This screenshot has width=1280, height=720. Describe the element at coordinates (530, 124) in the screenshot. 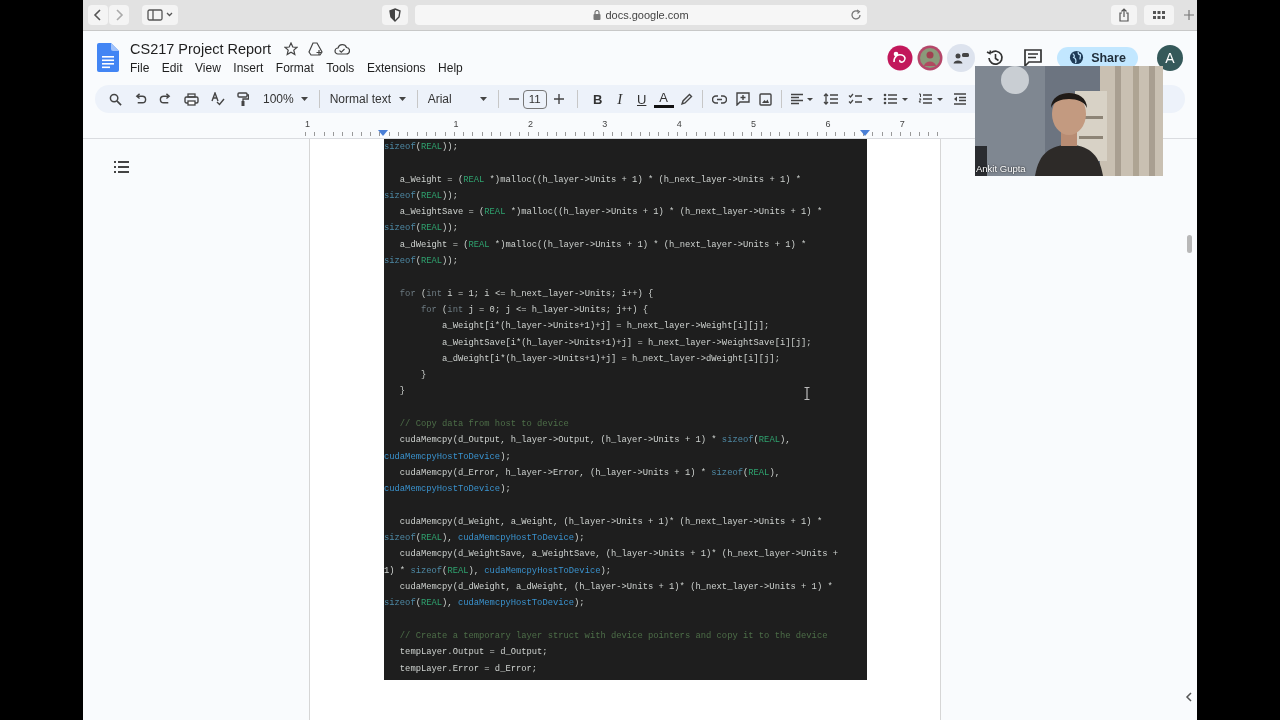

I see `ruler-number: 2` at that location.